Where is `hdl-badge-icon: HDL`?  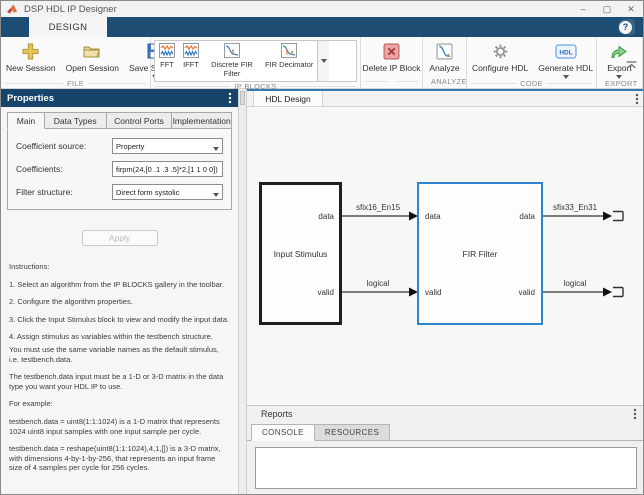
hdl-badge-icon: HDL is located at coordinates (566, 51).